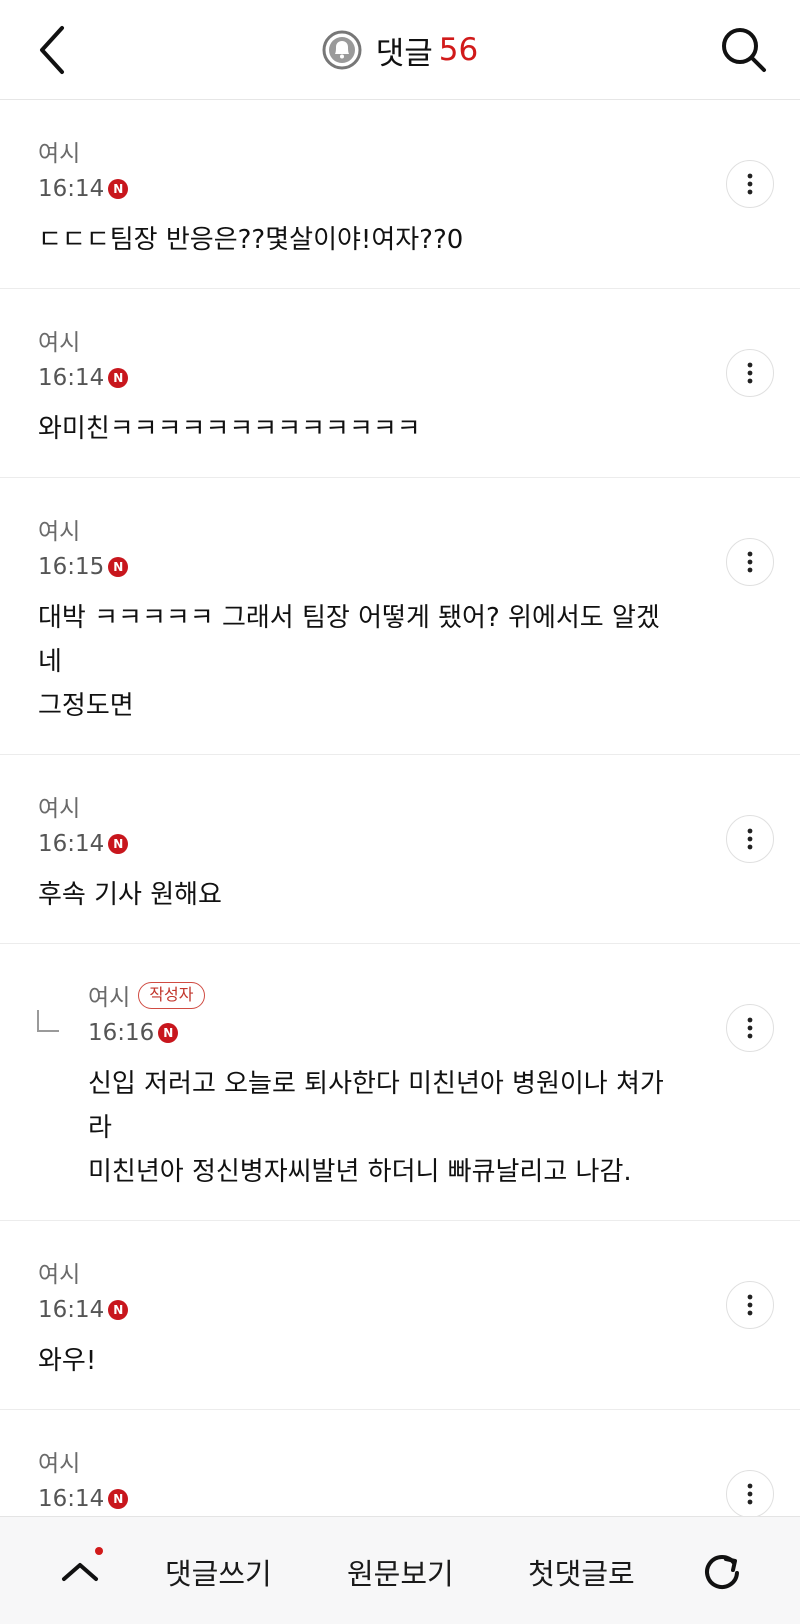 Image resolution: width=800 pixels, height=1624 pixels. I want to click on comment-time-row: 16:15 N, so click(359, 567).